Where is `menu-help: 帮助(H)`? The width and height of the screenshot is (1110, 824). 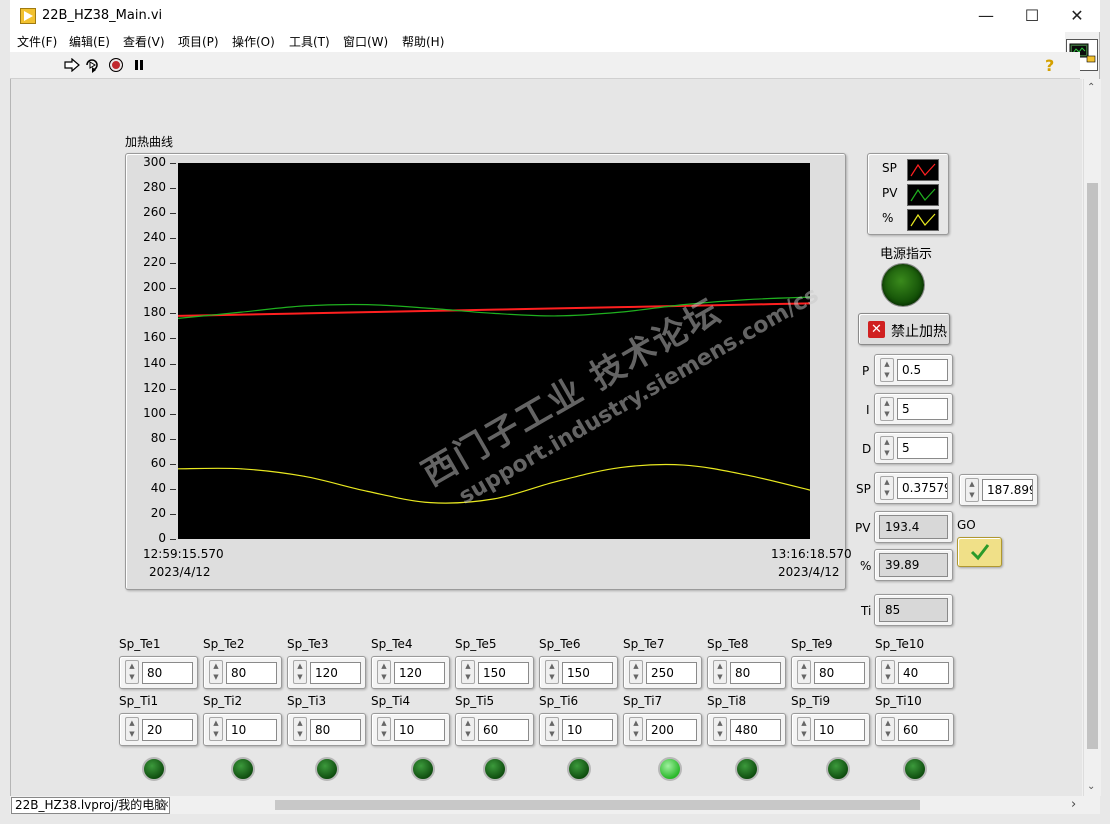 menu-help: 帮助(H) is located at coordinates (423, 42).